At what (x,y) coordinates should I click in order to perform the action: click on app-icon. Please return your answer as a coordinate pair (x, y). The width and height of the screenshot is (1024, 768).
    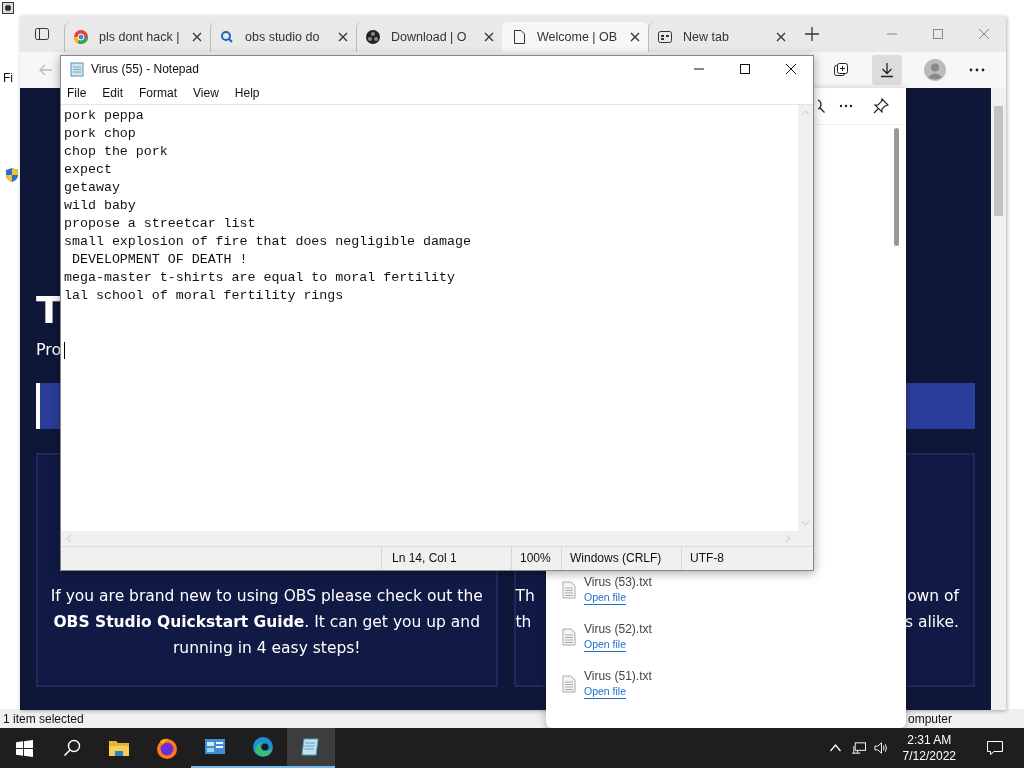
    Looking at the image, I should click on (8, 8).